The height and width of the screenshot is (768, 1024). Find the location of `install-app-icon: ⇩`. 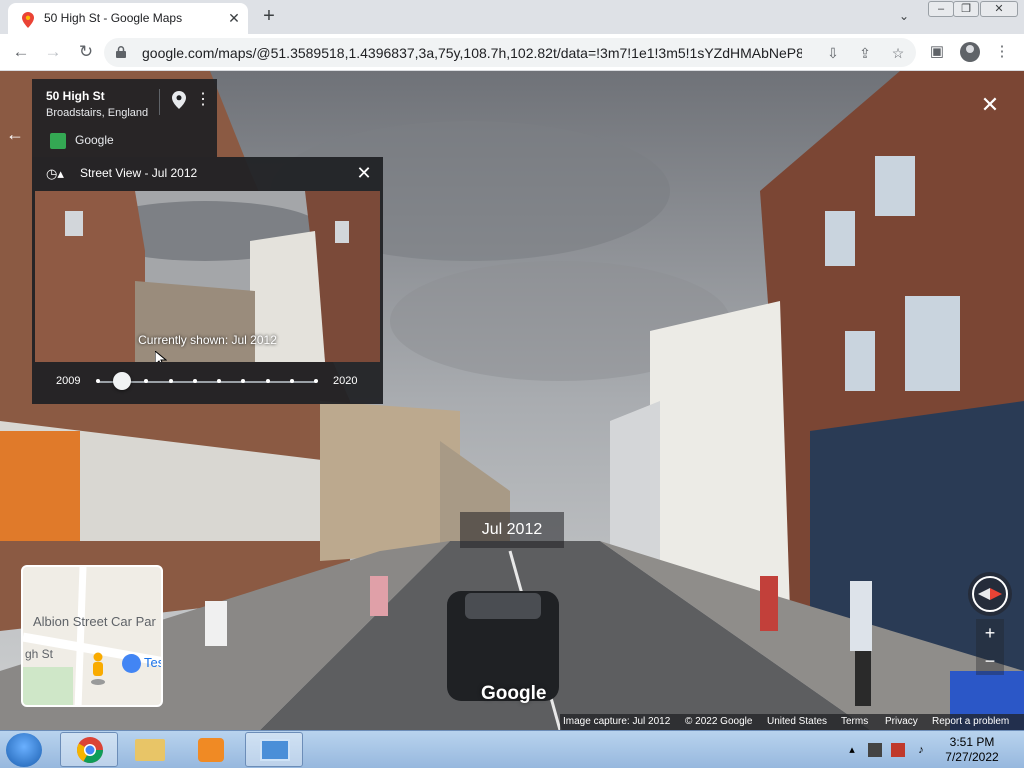

install-app-icon: ⇩ is located at coordinates (833, 53).